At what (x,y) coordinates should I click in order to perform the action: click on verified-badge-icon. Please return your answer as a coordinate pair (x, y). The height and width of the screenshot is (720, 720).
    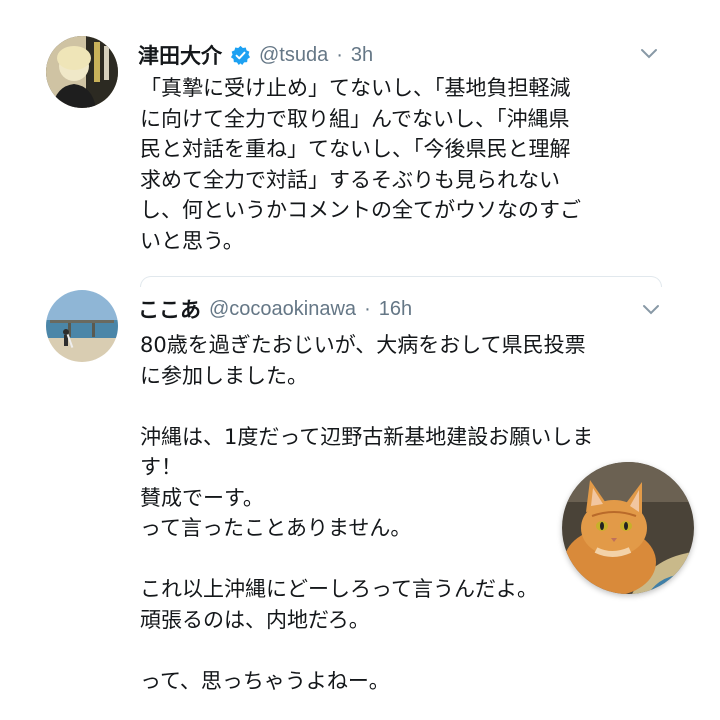
    Looking at the image, I should click on (240, 55).